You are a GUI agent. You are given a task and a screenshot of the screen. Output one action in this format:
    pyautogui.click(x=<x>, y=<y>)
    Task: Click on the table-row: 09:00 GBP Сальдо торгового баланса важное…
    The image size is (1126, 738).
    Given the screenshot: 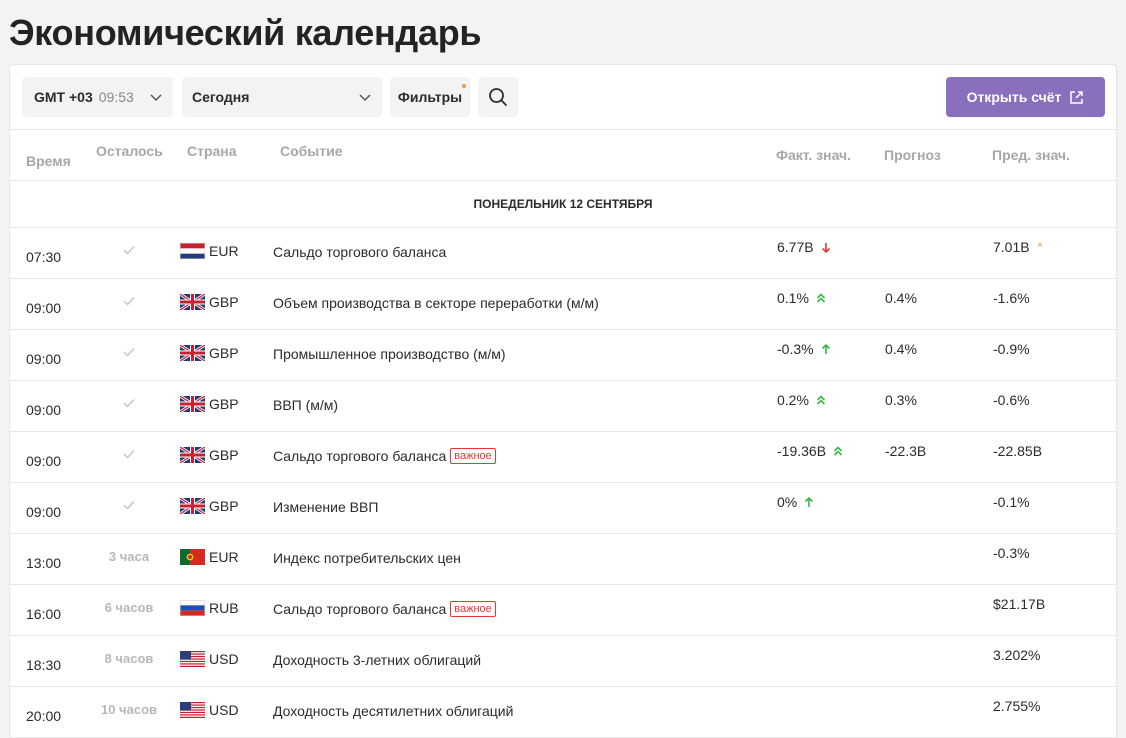 What is the action you would take?
    pyautogui.click(x=563, y=457)
    